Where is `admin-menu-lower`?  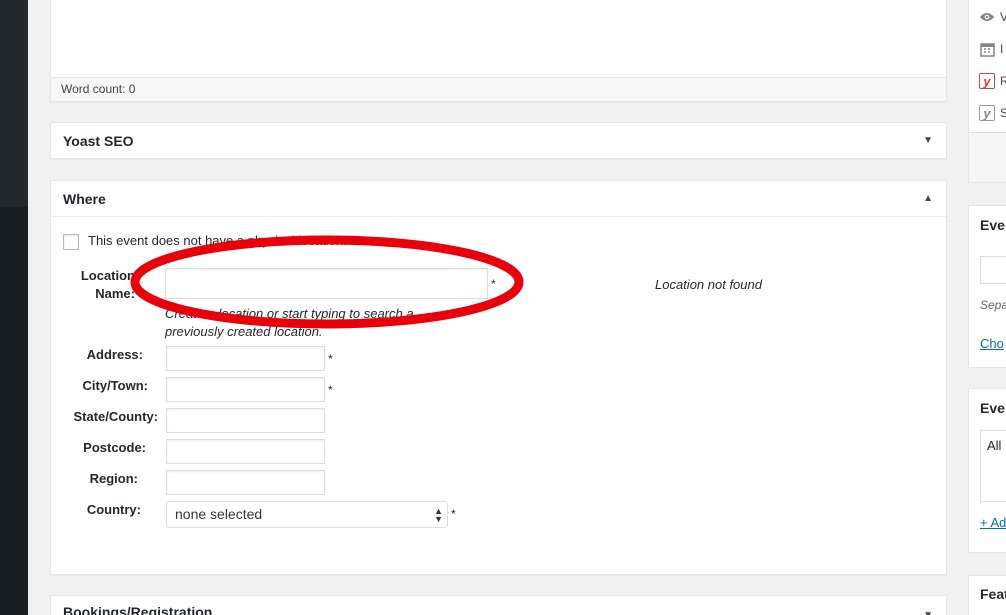
admin-menu-lower is located at coordinates (14, 411).